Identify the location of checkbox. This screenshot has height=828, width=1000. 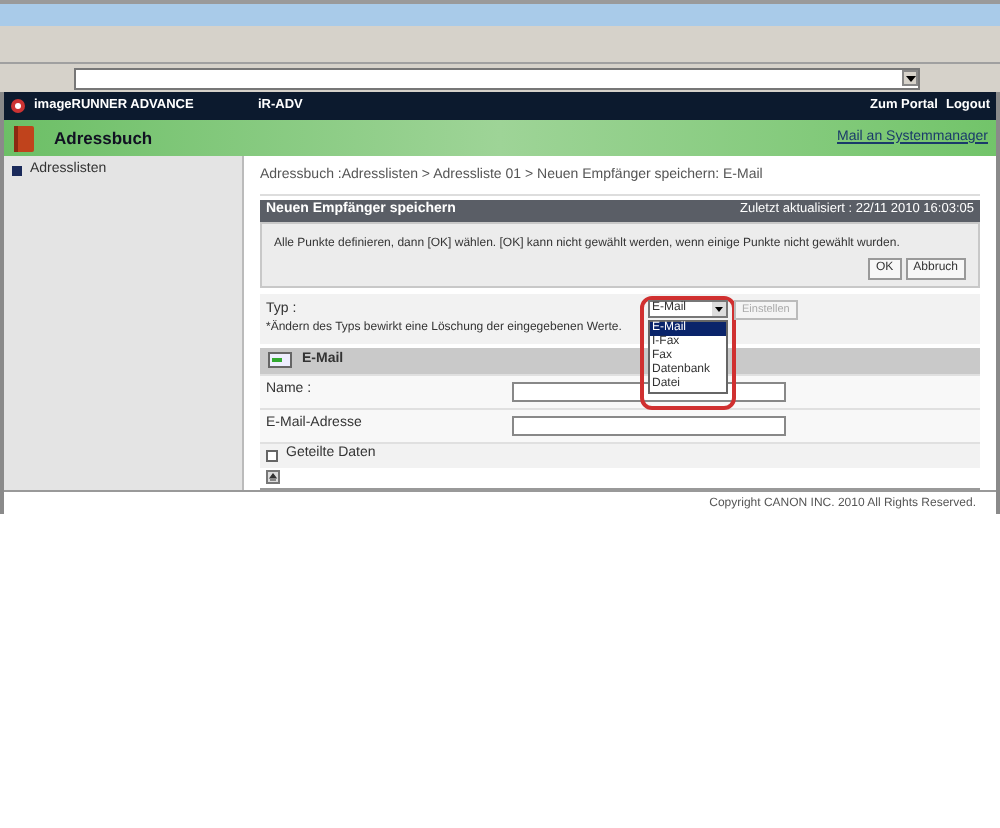
(272, 455).